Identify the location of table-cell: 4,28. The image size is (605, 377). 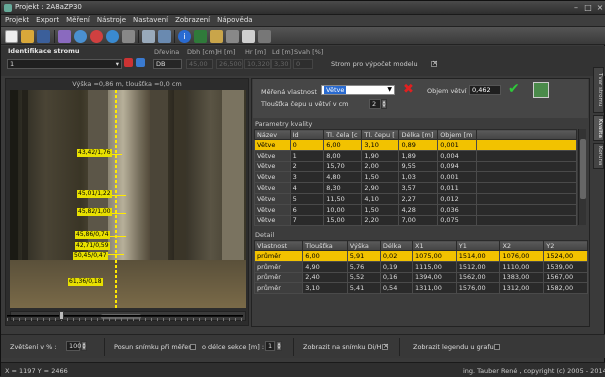
(418, 209).